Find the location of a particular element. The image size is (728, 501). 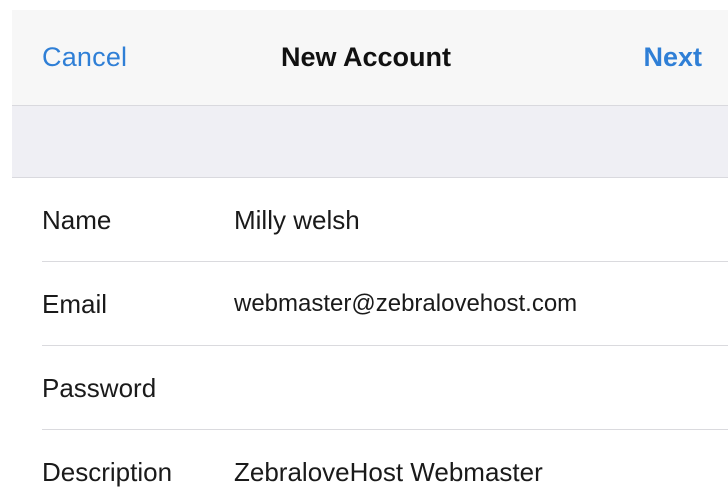

description-field: ZebraloveHost Webmaster is located at coordinates (388, 472).